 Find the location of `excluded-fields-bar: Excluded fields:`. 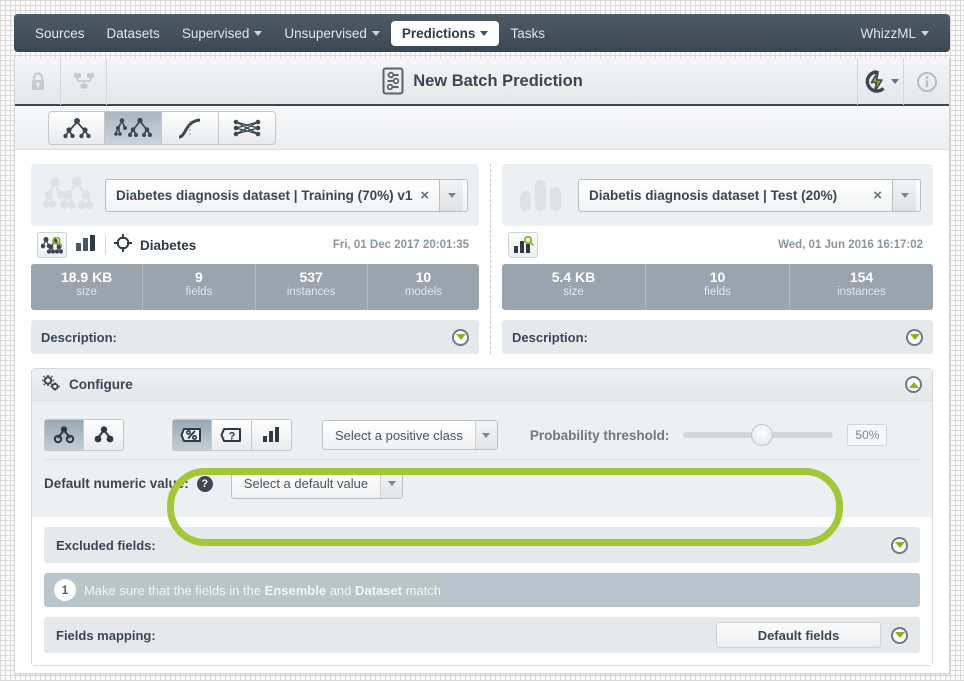

excluded-fields-bar: Excluded fields: is located at coordinates (482, 545).